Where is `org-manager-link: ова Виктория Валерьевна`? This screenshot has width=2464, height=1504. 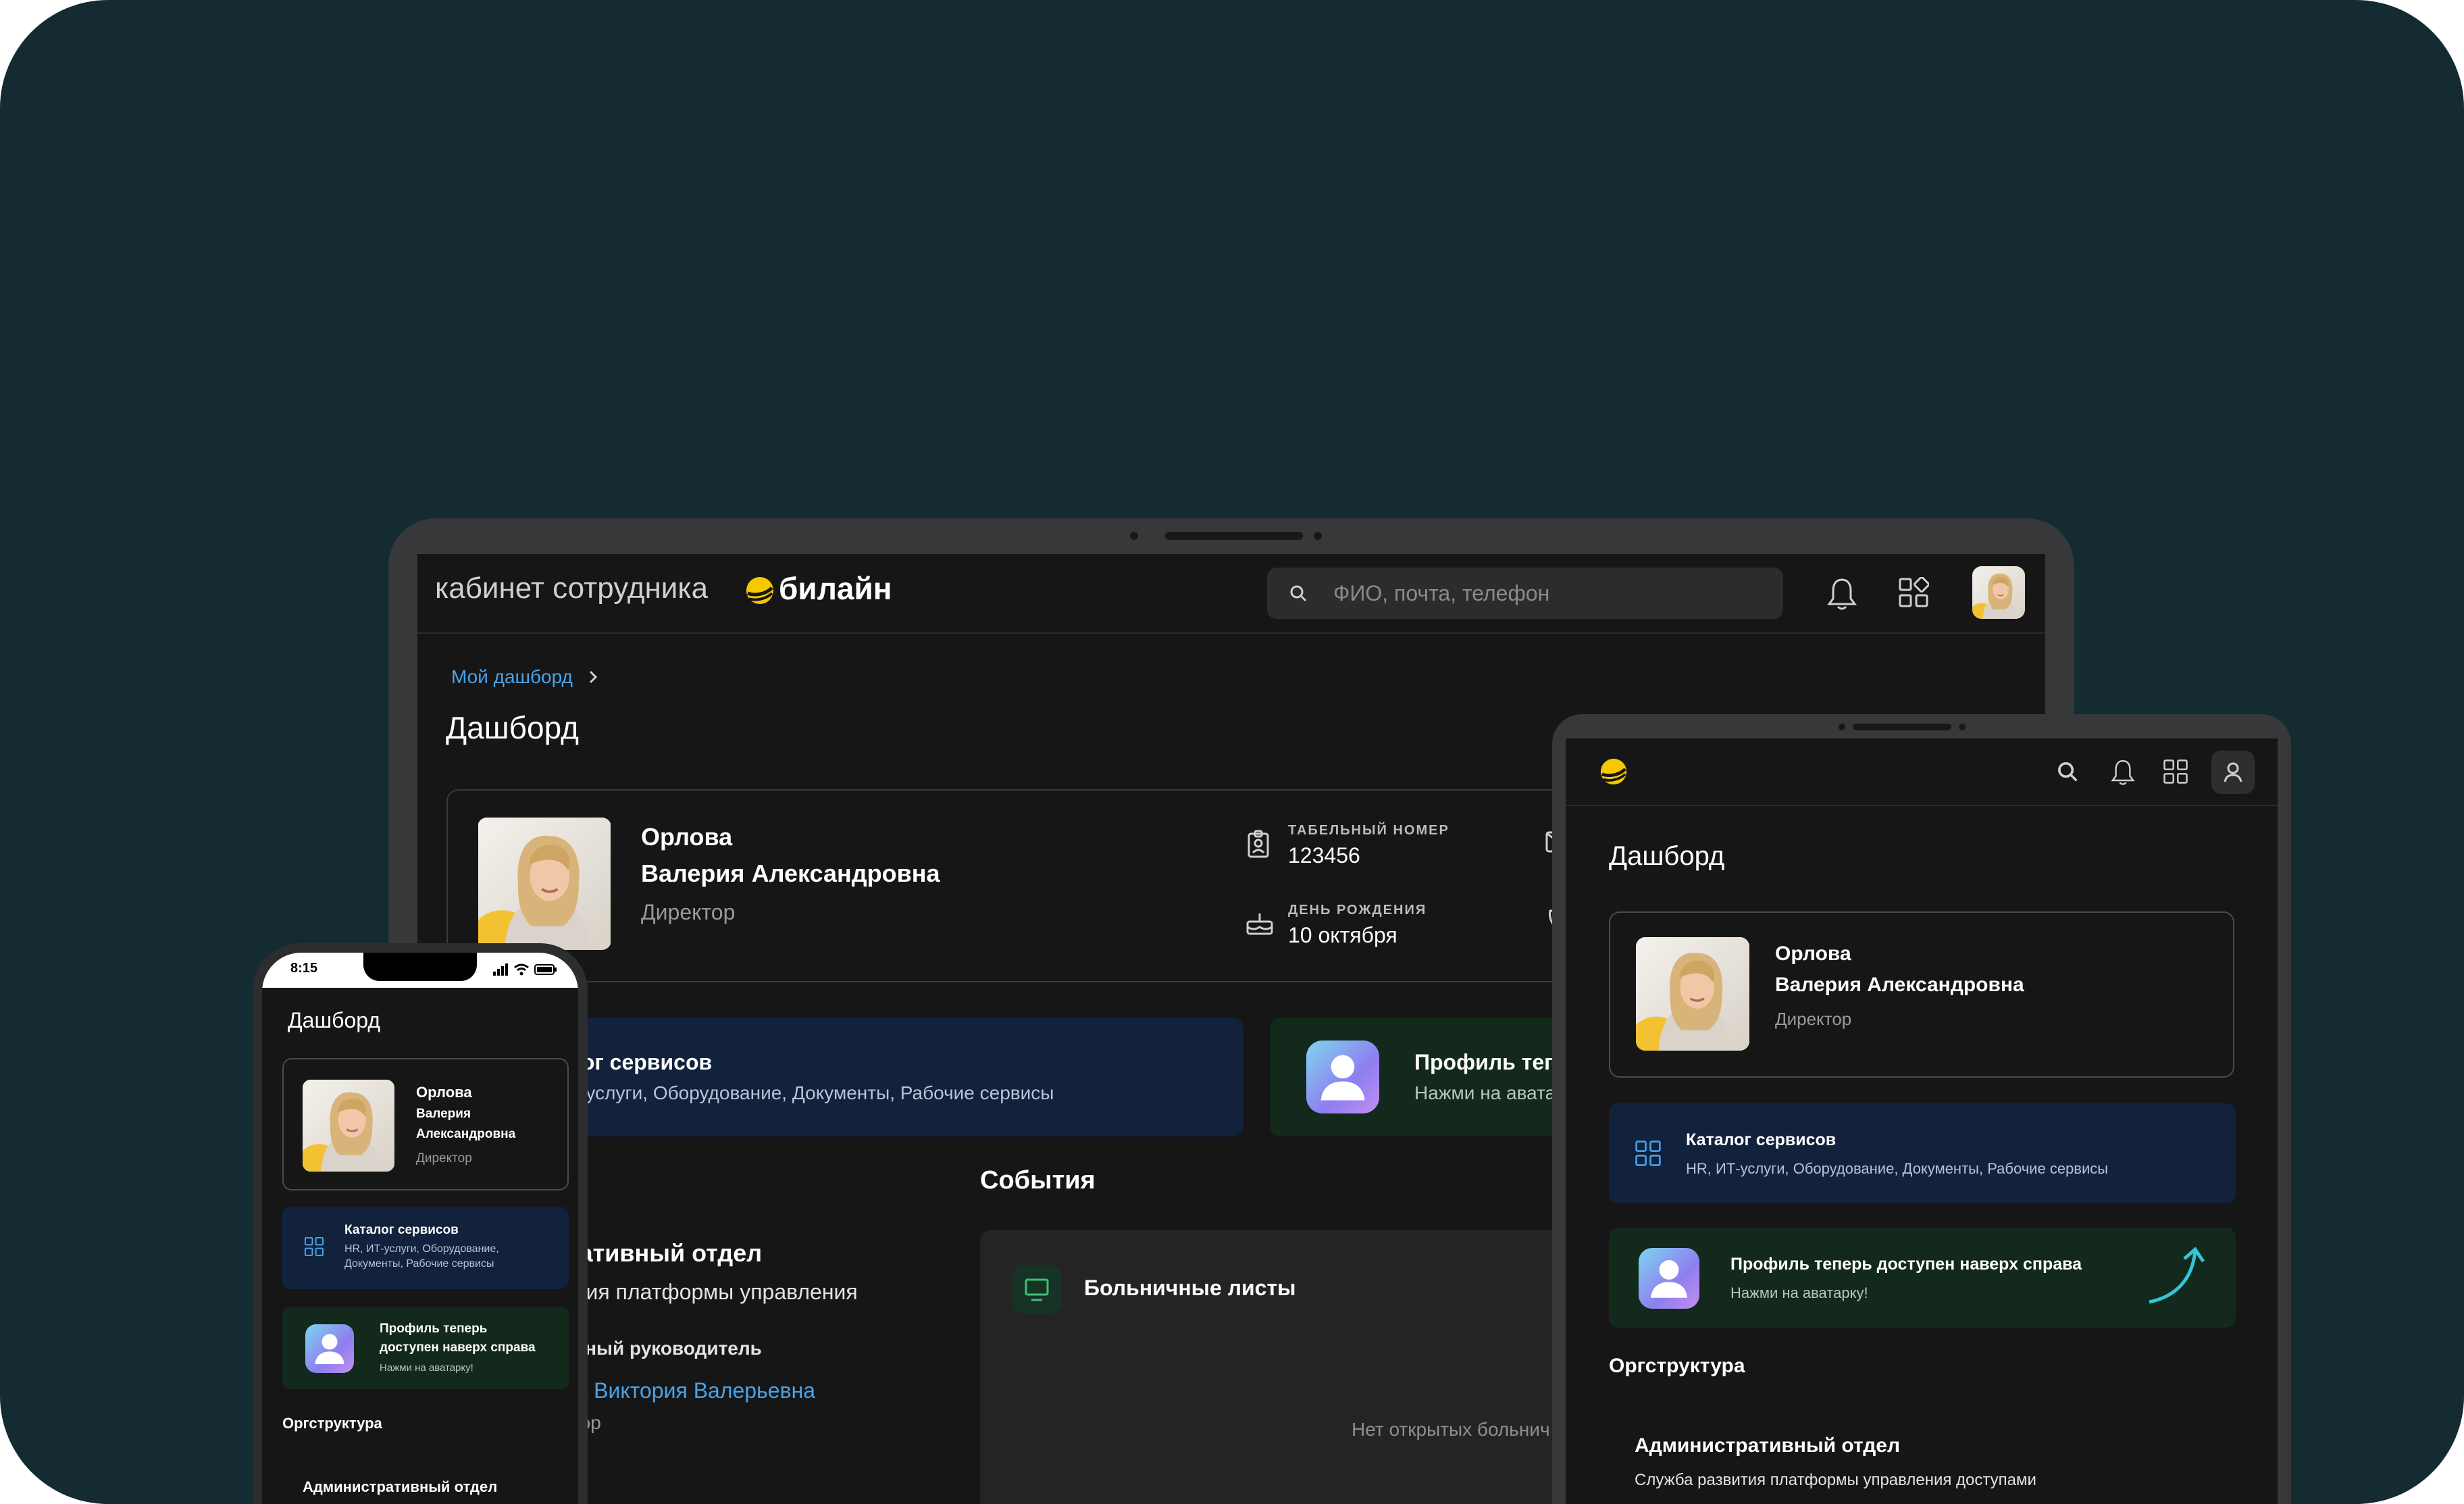
org-manager-link: ова Виктория Валерьевна is located at coordinates (684, 1390).